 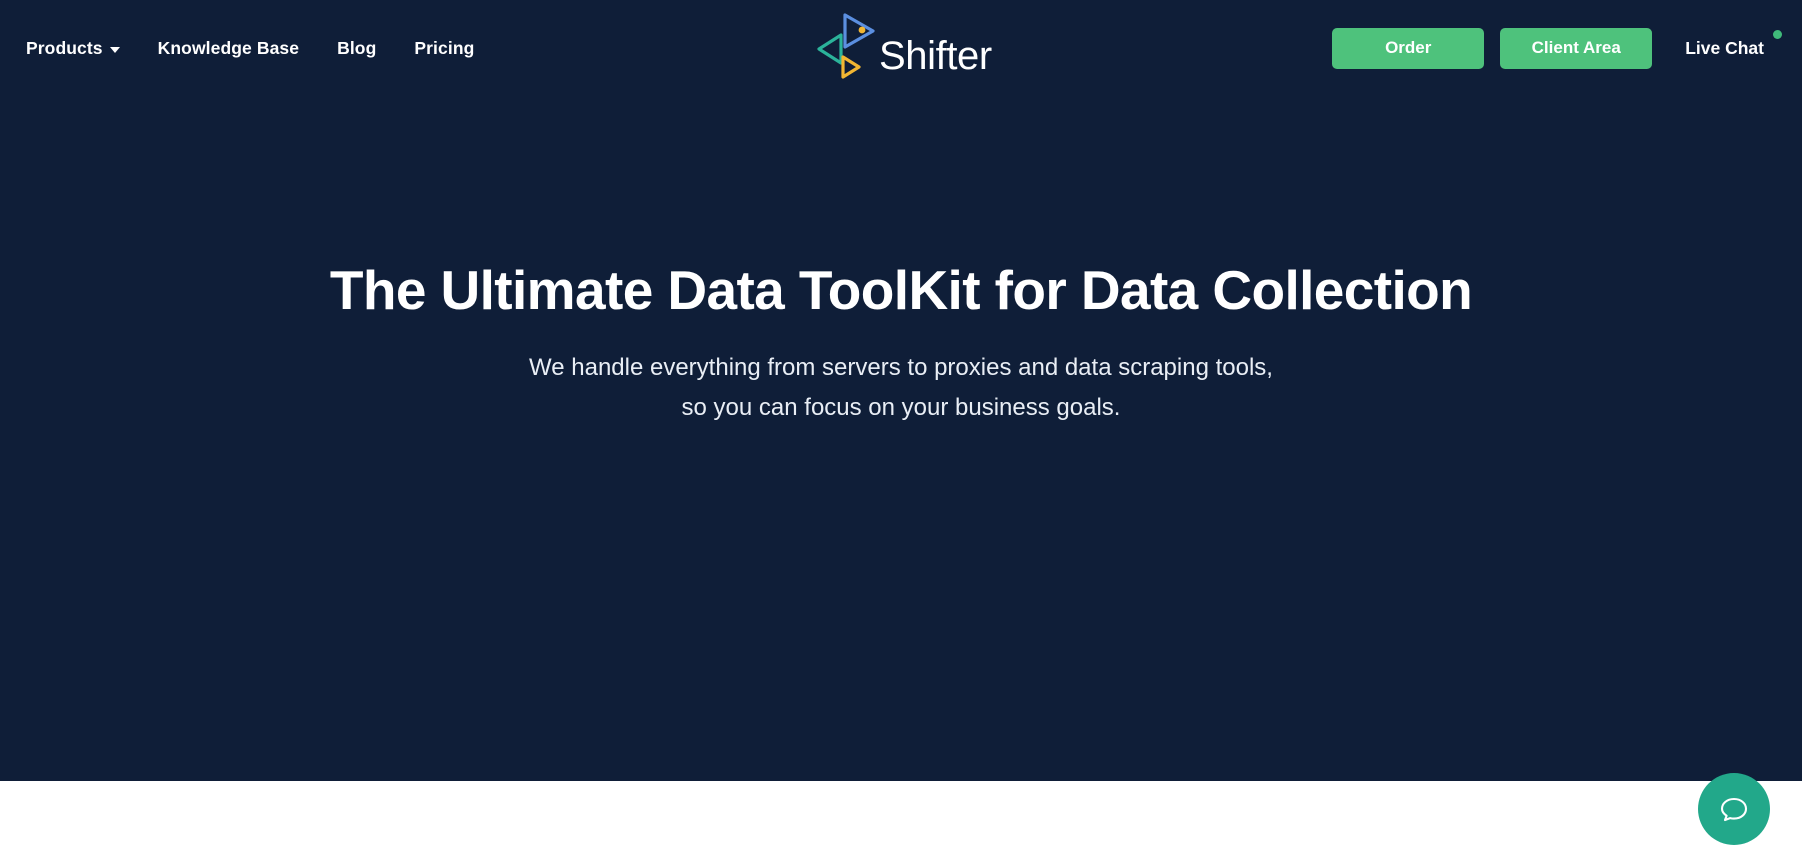 I want to click on nav-item-products: Products, so click(x=73, y=48).